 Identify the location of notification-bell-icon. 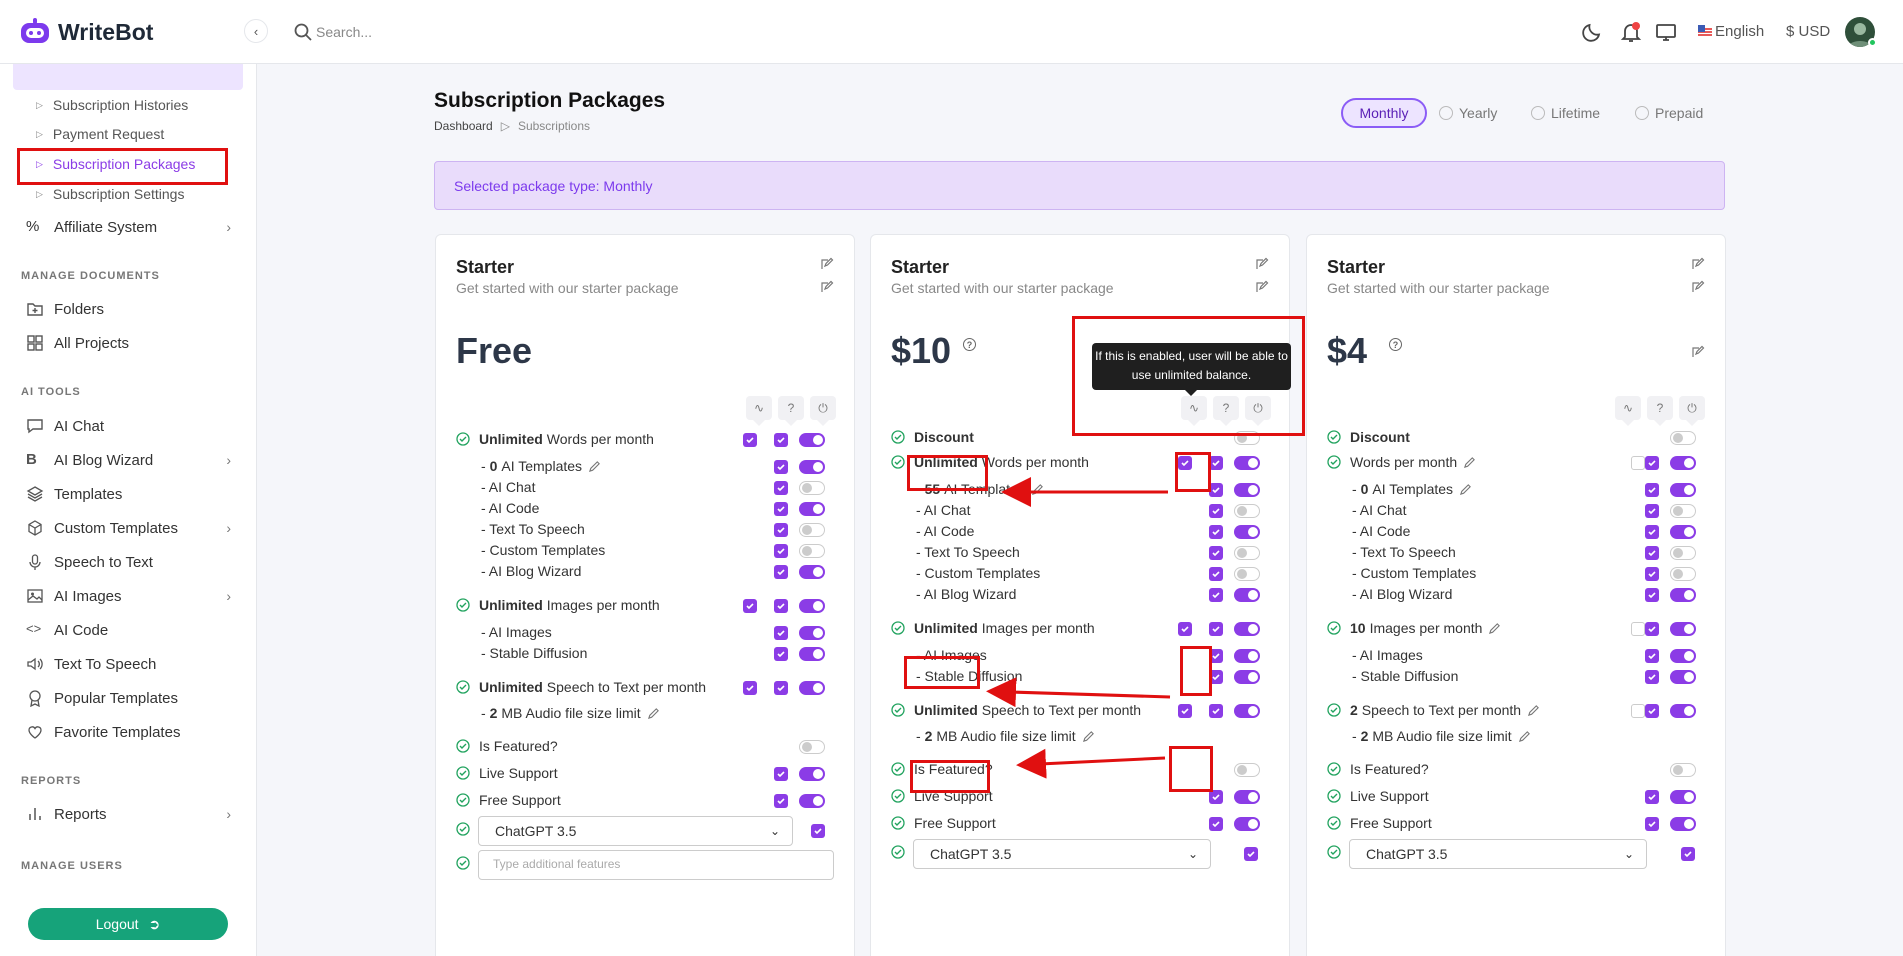
(1631, 32).